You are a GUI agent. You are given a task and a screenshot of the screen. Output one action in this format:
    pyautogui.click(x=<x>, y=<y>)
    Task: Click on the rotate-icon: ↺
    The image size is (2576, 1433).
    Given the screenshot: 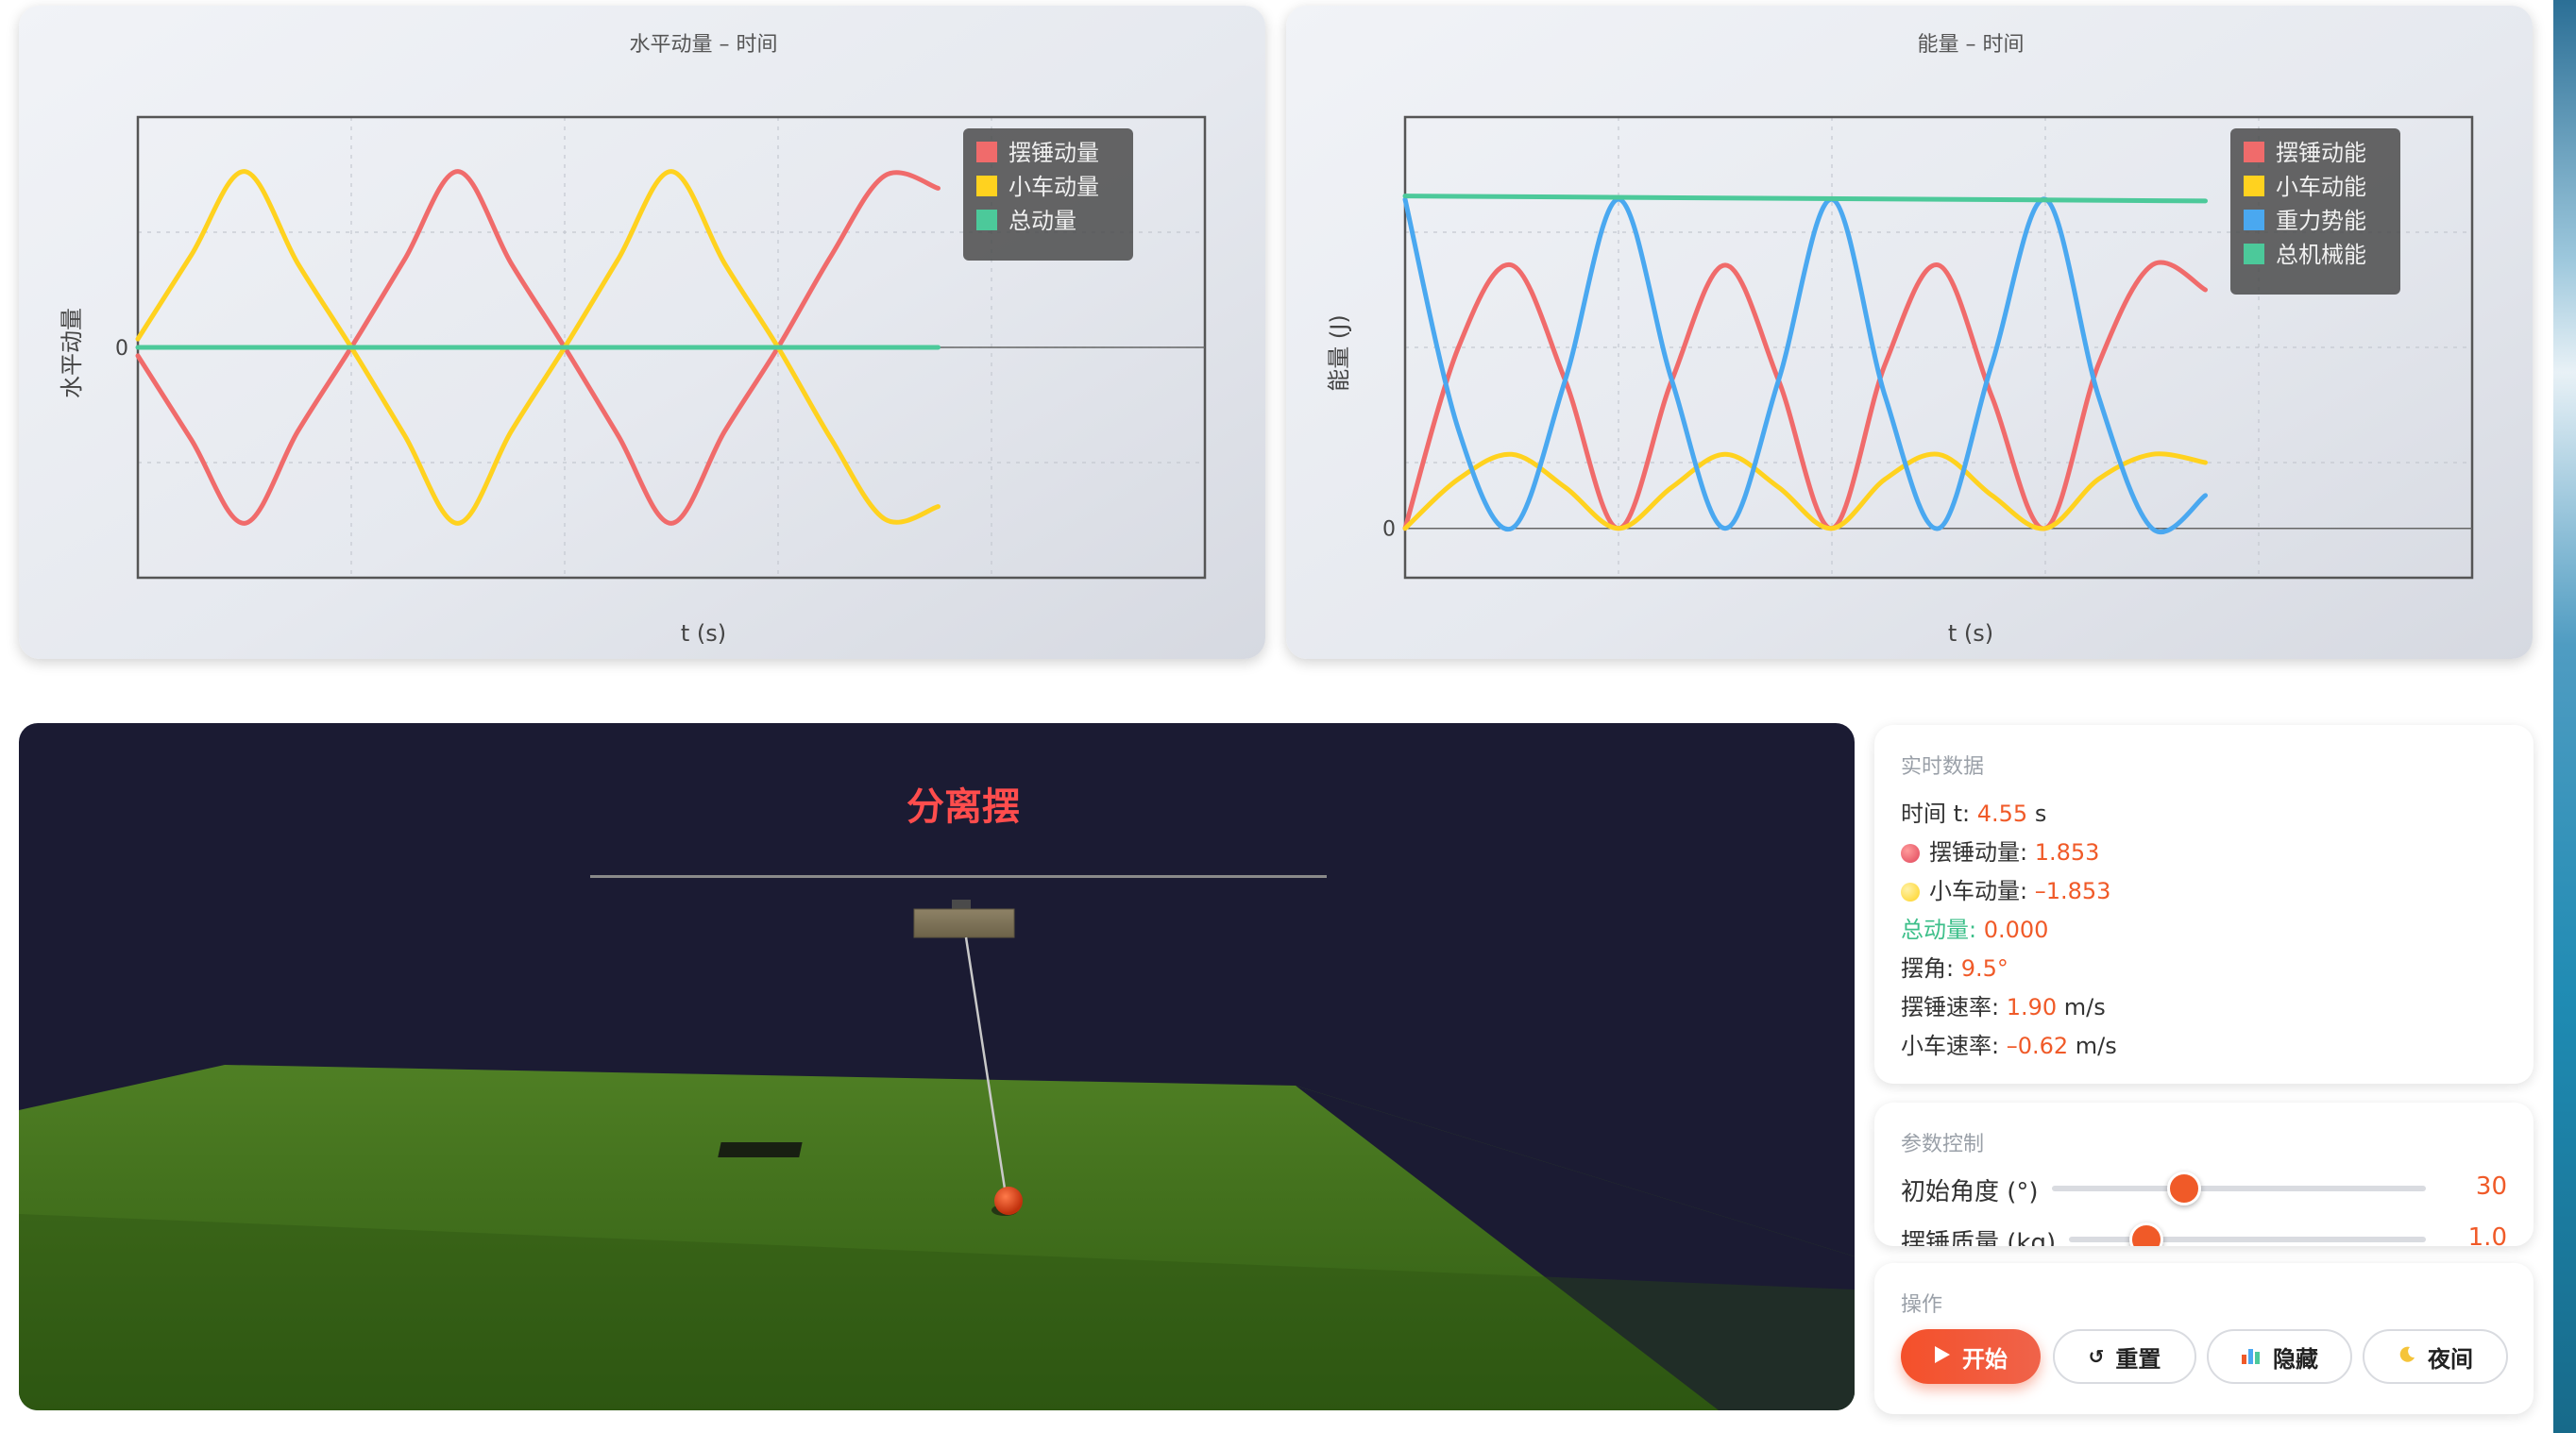 What is the action you would take?
    pyautogui.click(x=2096, y=1356)
    